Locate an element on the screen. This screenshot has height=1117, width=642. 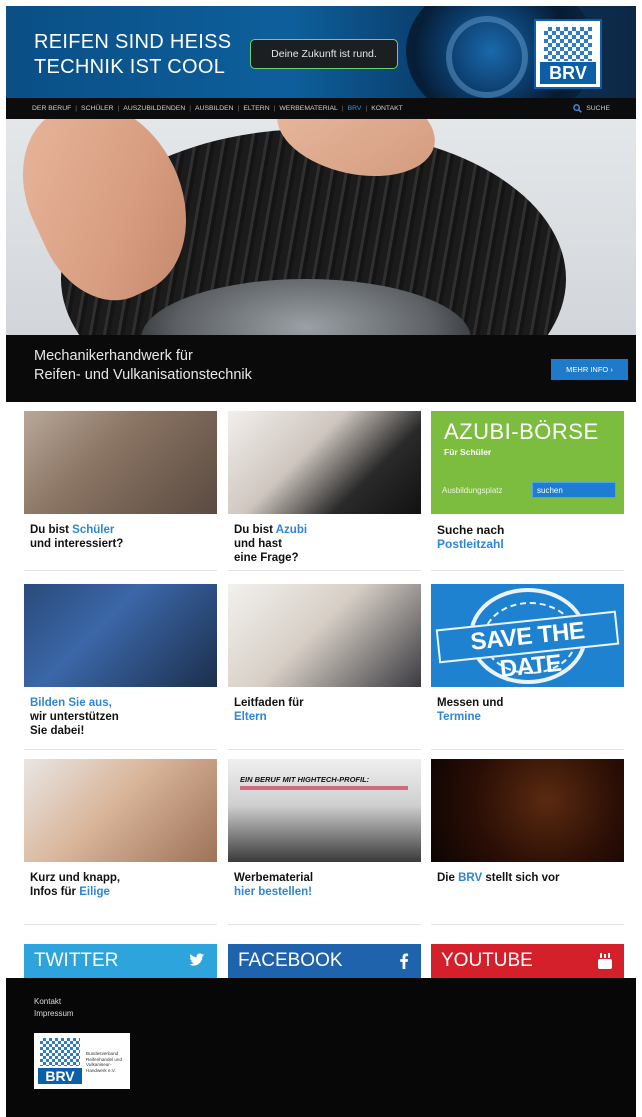
caption-text: und interessiert? is located at coordinates (77, 544).